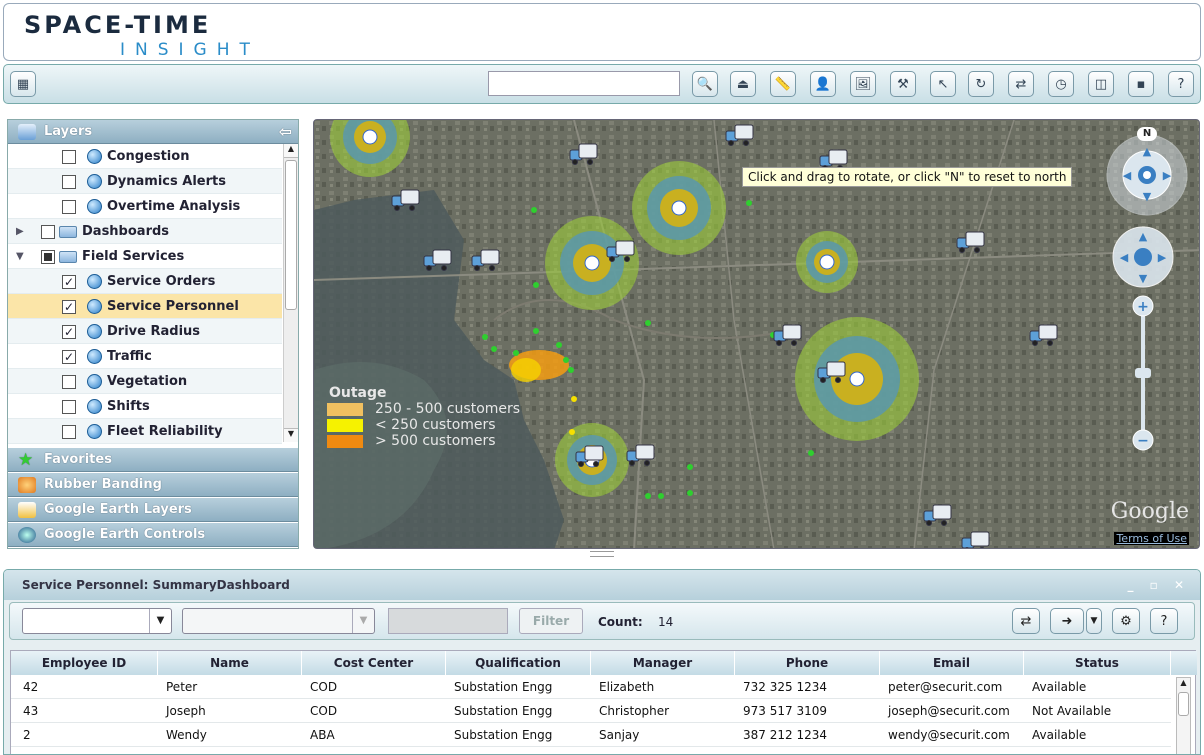  What do you see at coordinates (783, 84) in the screenshot?
I see `ruler-icon: 📏` at bounding box center [783, 84].